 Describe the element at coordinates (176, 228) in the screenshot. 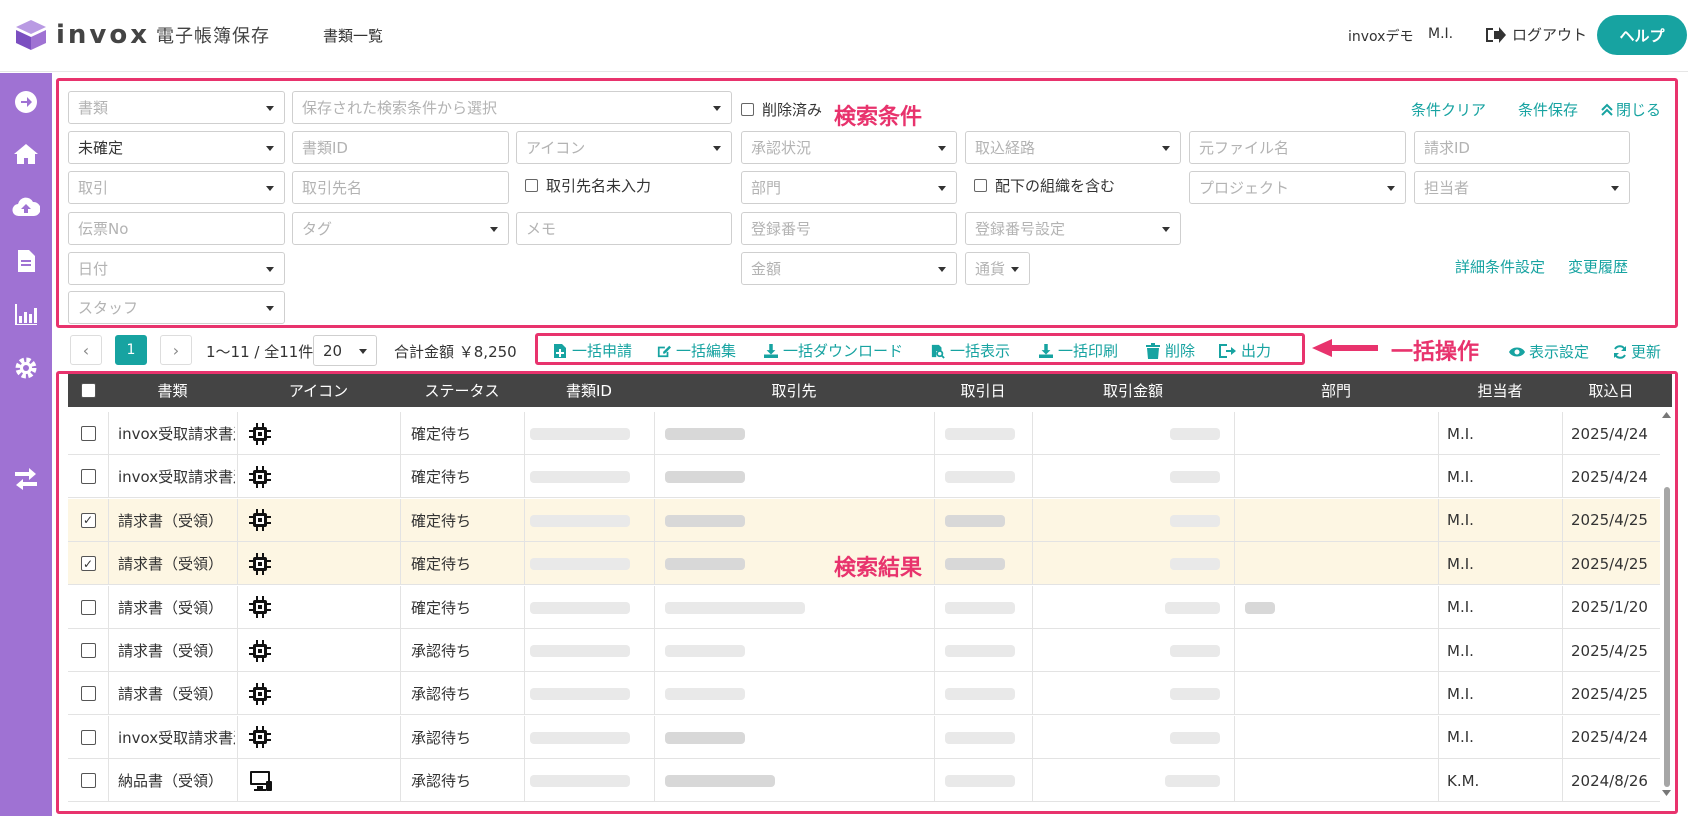

I see `slip-no-input: 伝票No` at that location.